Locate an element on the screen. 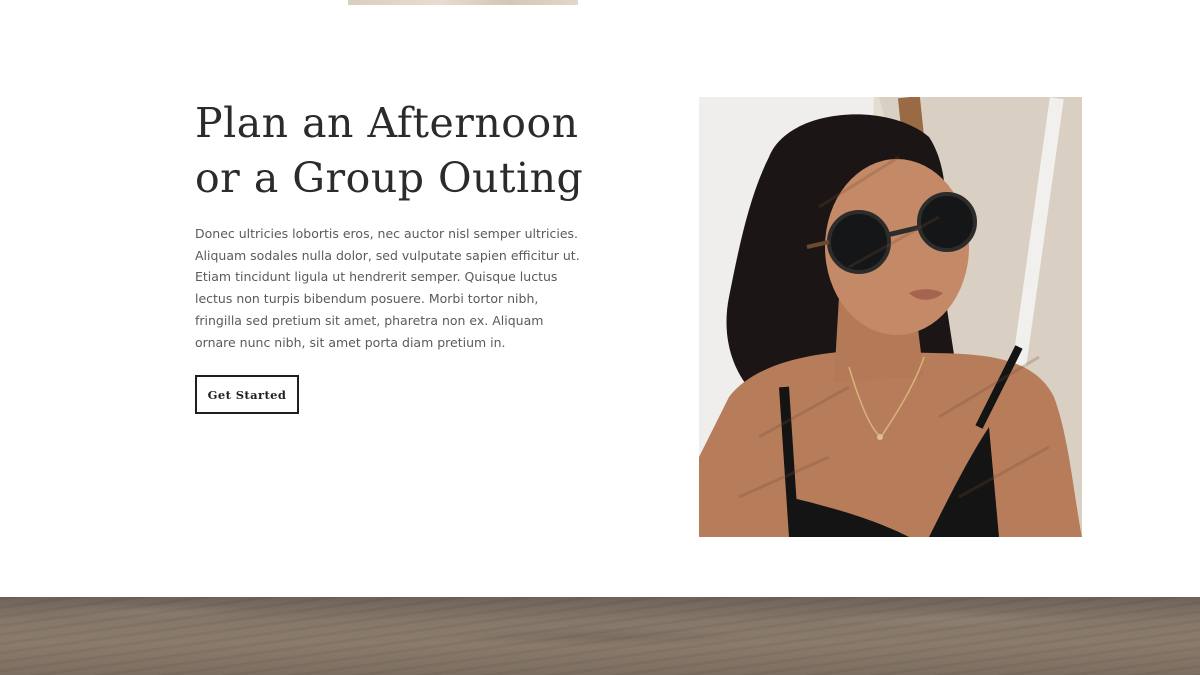 This screenshot has height=675, width=1200. sand-banner-image is located at coordinates (600, 636).